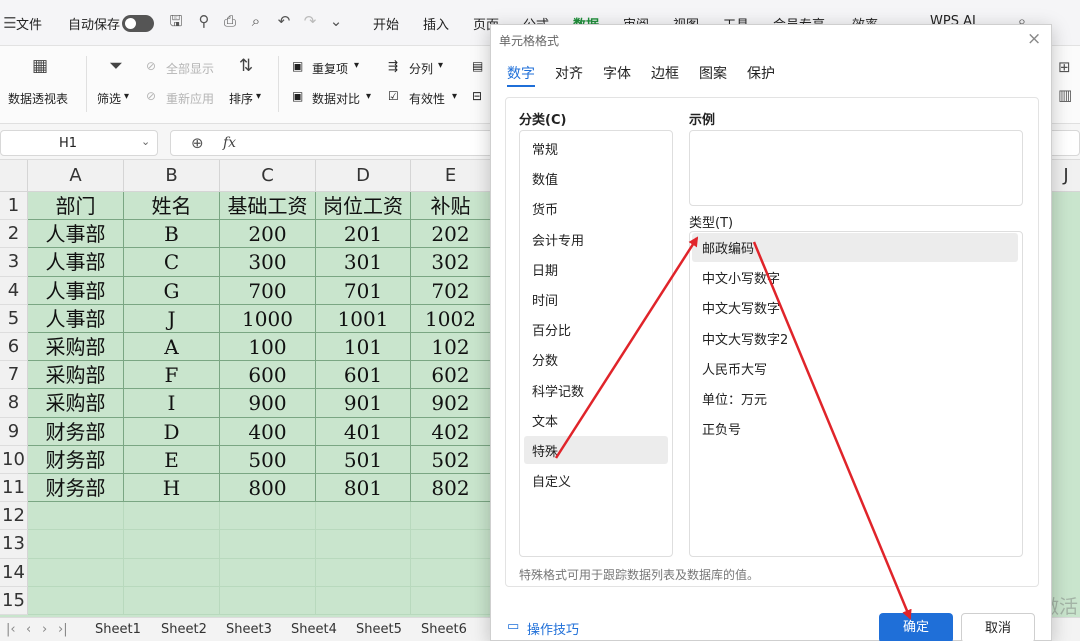 This screenshot has width=1080, height=641. What do you see at coordinates (832, 430) in the screenshot?
I see `arrow-to-ok-button` at bounding box center [832, 430].